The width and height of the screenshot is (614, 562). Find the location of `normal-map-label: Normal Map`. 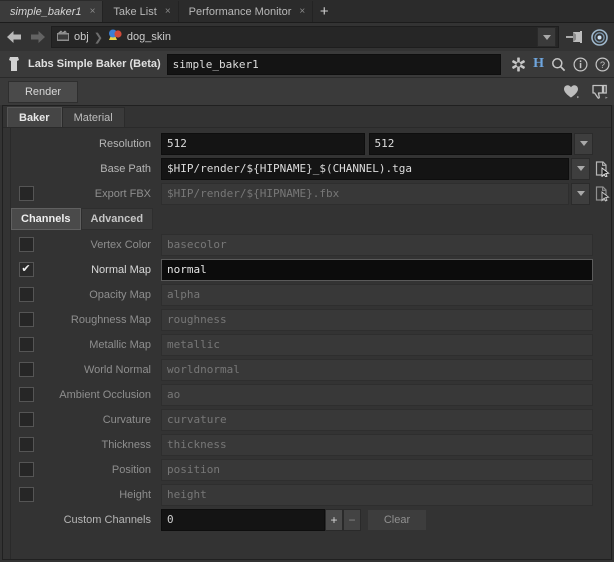

normal-map-label: Normal Map is located at coordinates (121, 269).